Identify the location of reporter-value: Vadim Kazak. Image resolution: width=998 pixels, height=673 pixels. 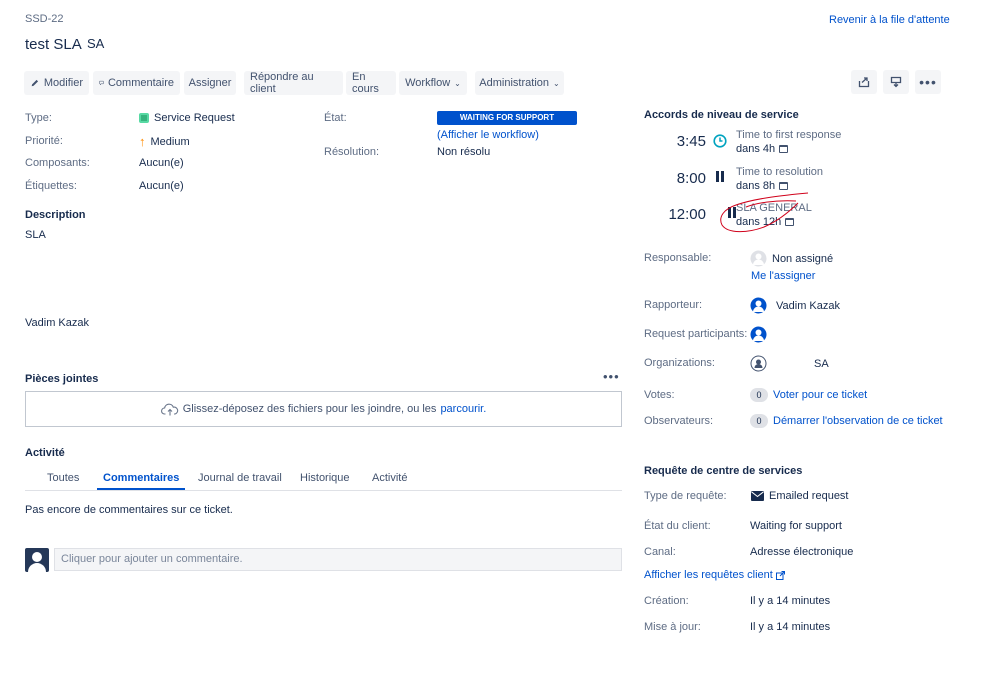
(795, 305).